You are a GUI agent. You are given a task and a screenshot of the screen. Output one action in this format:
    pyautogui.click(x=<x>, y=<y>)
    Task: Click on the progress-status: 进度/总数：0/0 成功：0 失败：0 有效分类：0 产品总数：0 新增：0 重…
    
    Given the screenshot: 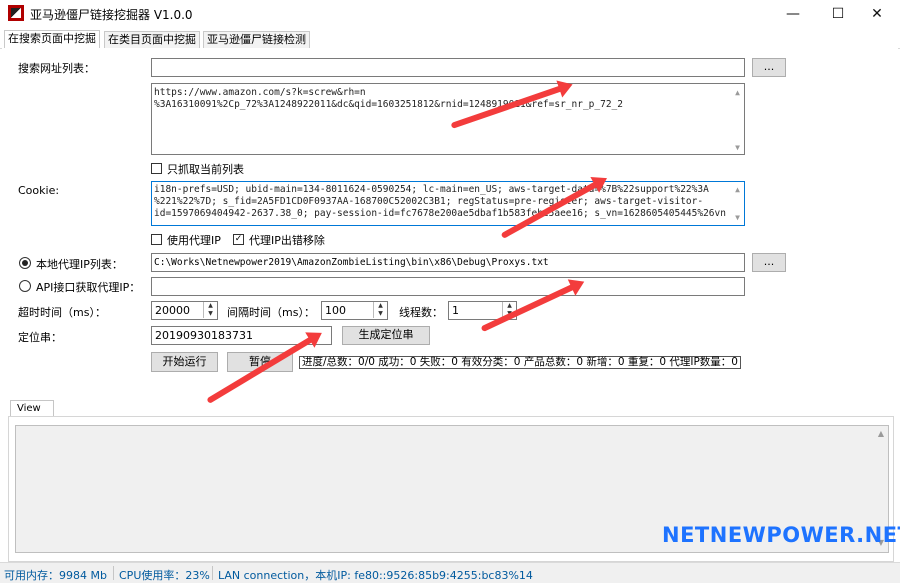 What is the action you would take?
    pyautogui.click(x=520, y=362)
    